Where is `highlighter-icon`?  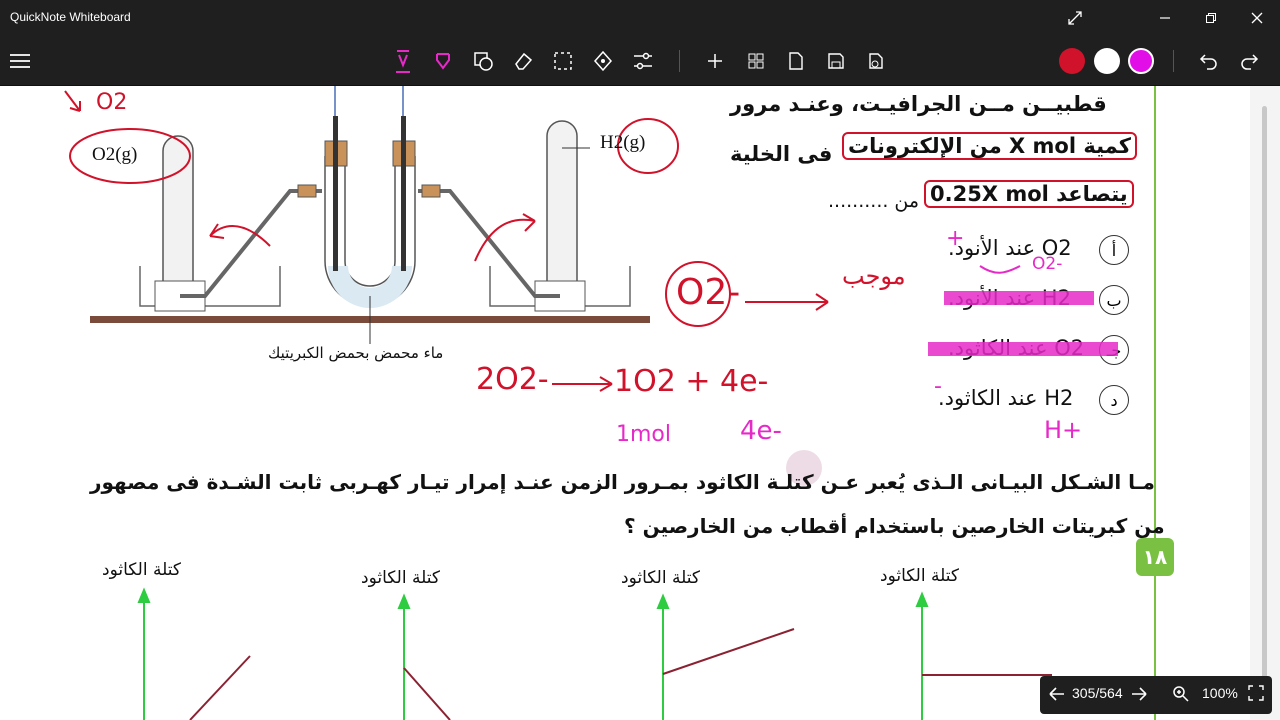
highlighter-icon is located at coordinates (443, 61).